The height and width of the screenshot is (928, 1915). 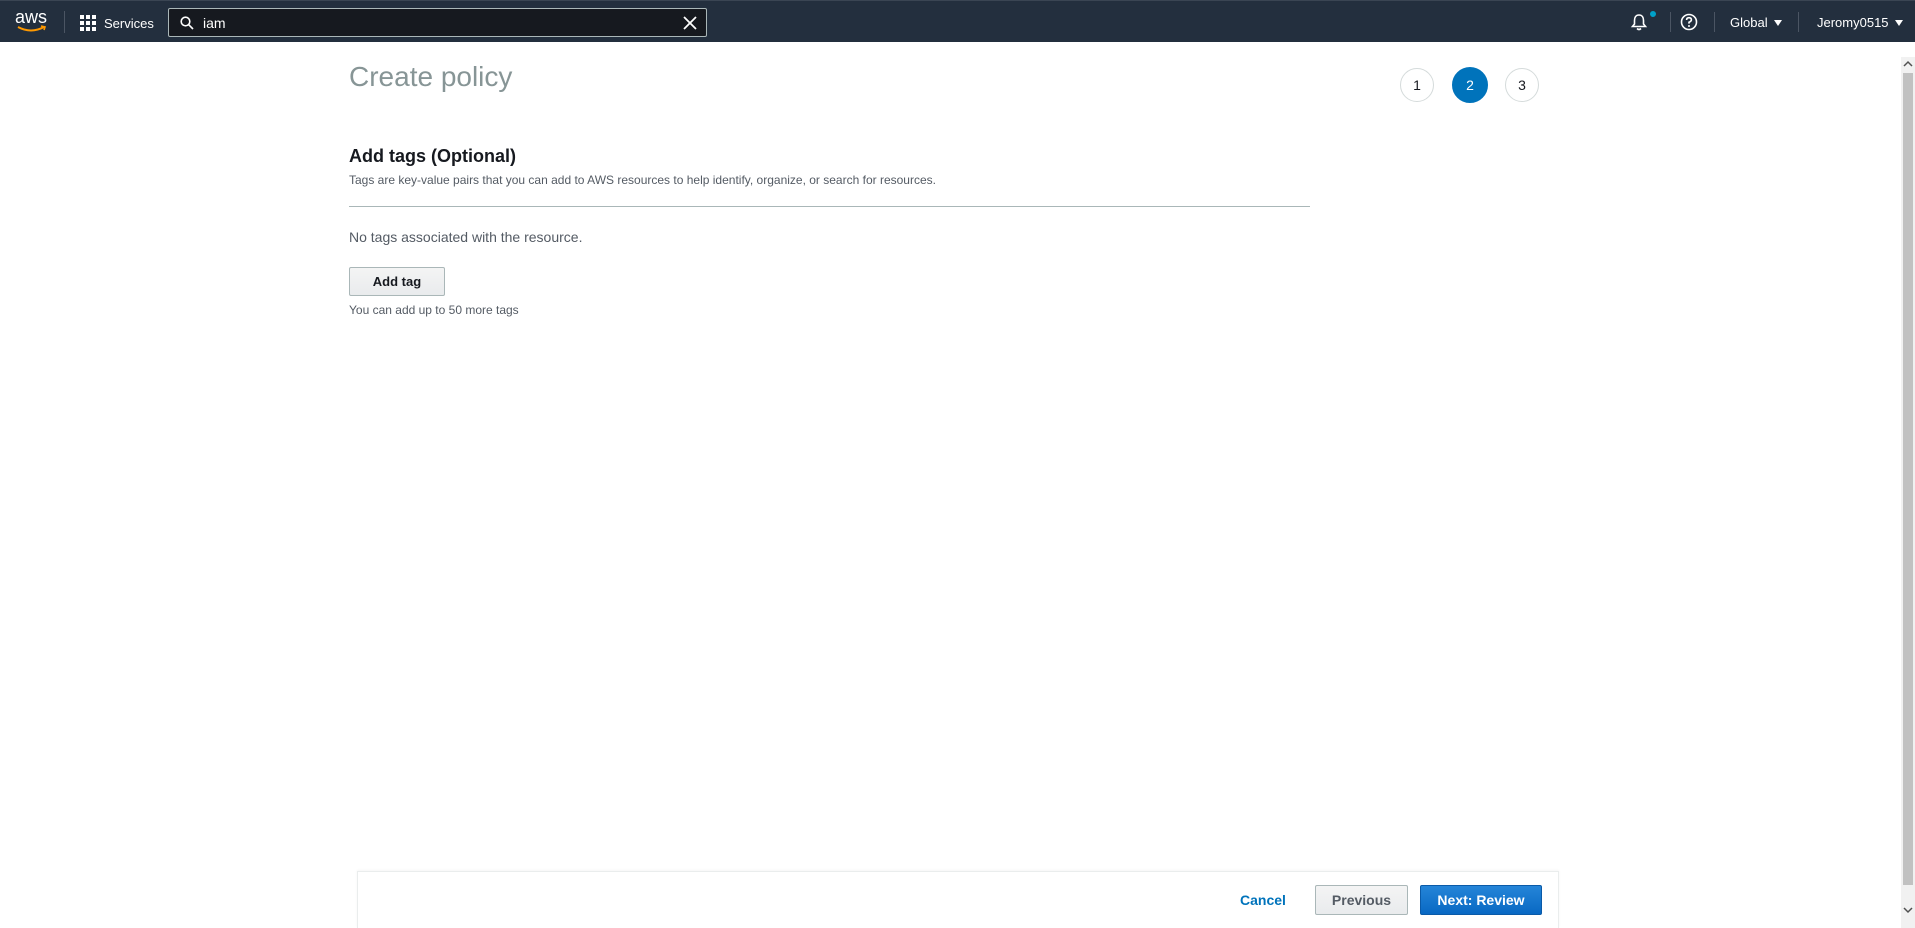 I want to click on top-navigation-bar: aws Services iam Global Jeromy0515, so click(x=957, y=21).